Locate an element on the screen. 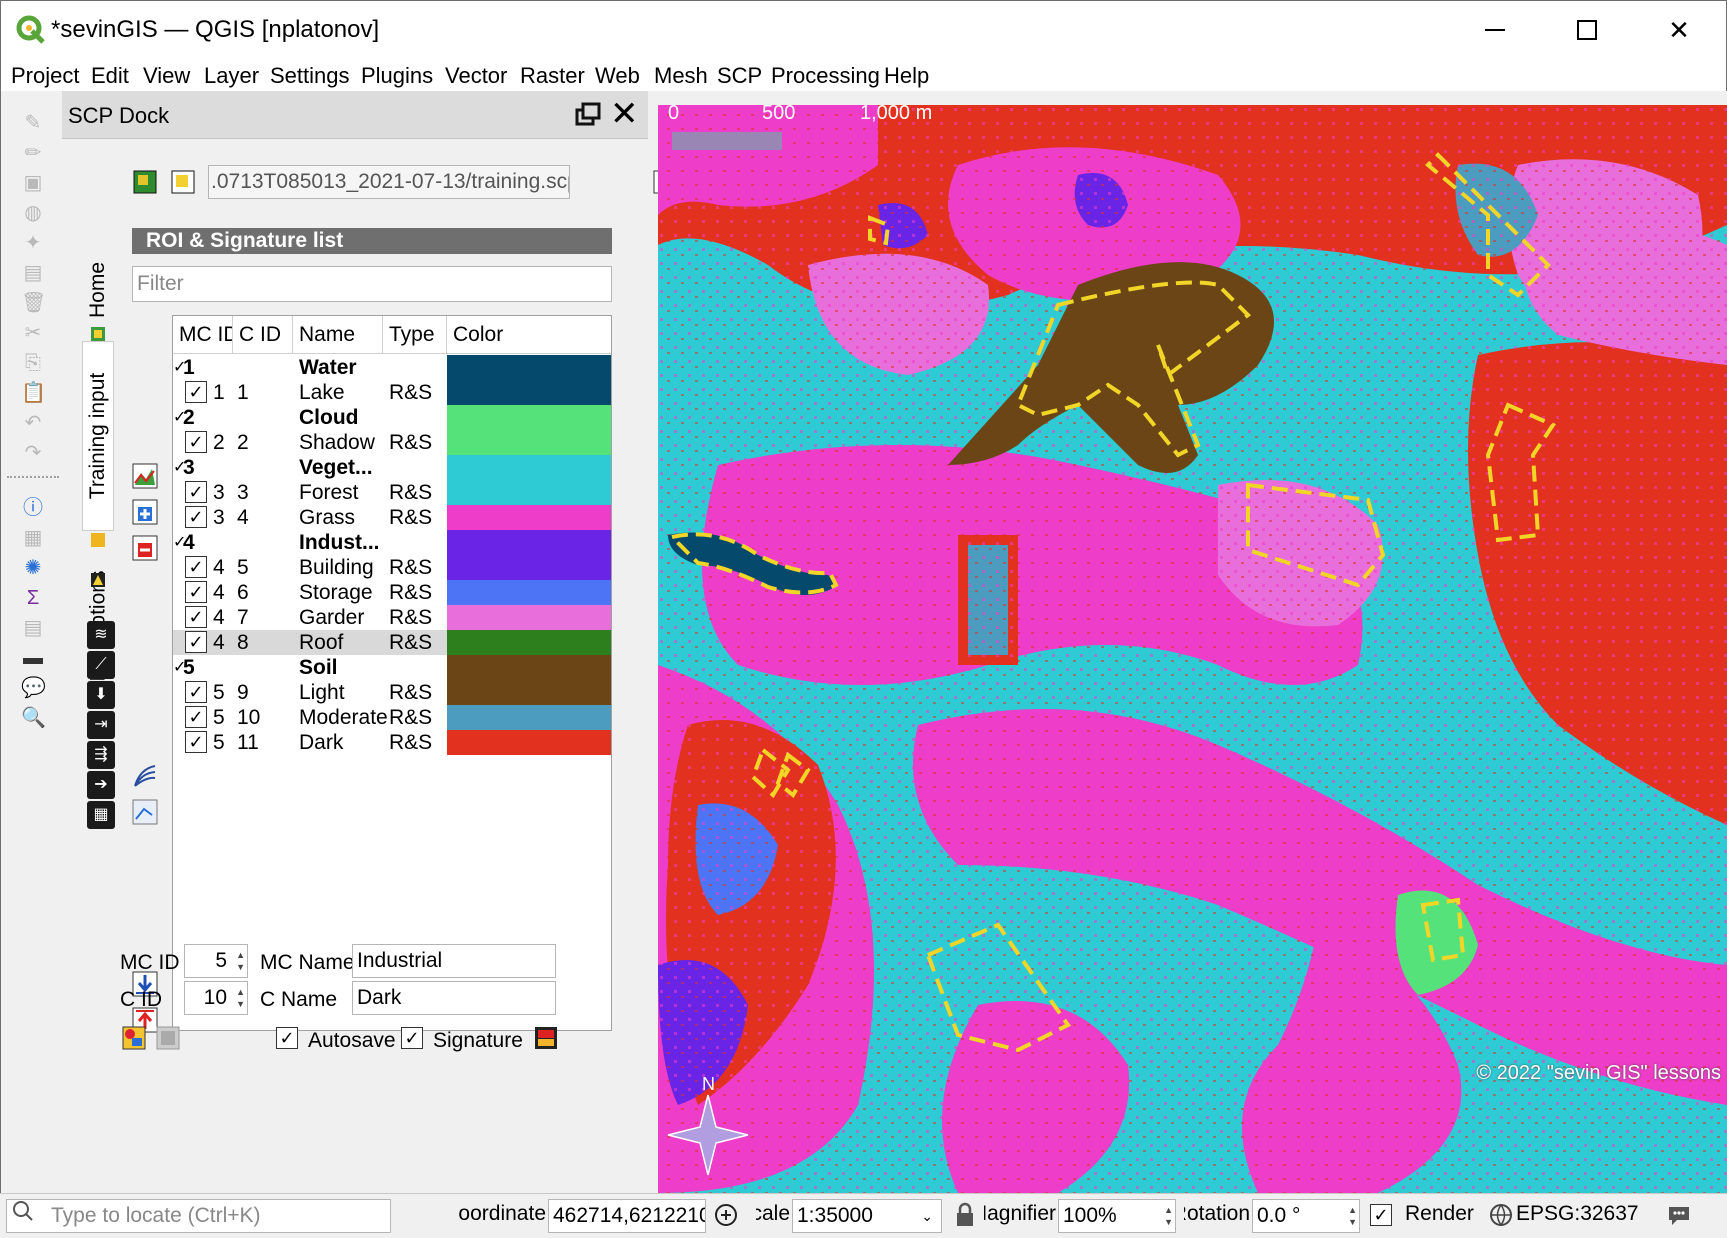 The width and height of the screenshot is (1727, 1238). column-header-color: Color is located at coordinates (529, 335).